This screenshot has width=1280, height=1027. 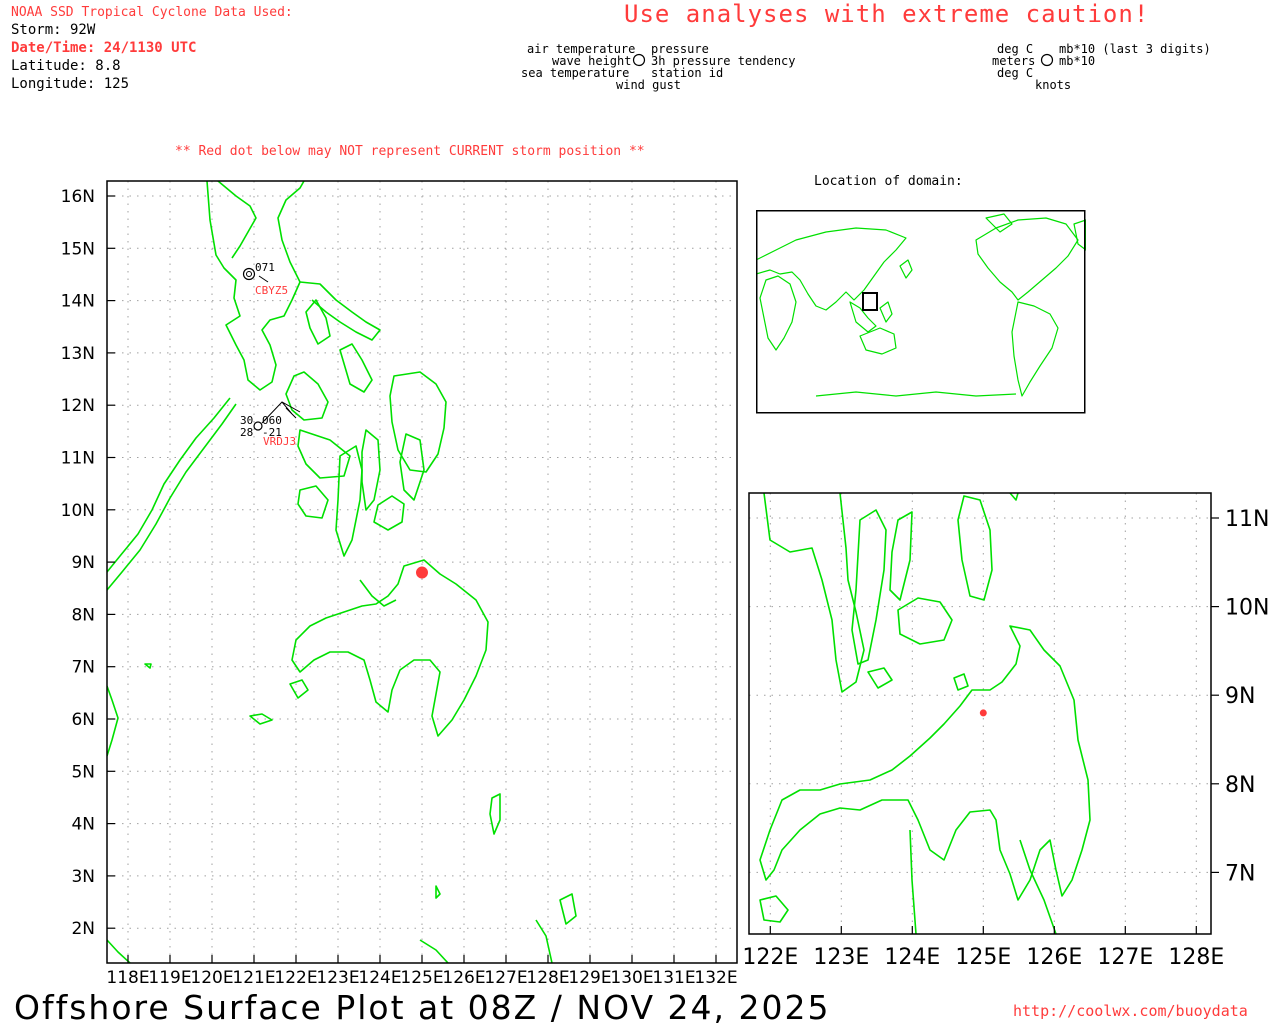 I want to click on source-url-link: http://coolwx.com/buoydata, so click(x=1130, y=1011).